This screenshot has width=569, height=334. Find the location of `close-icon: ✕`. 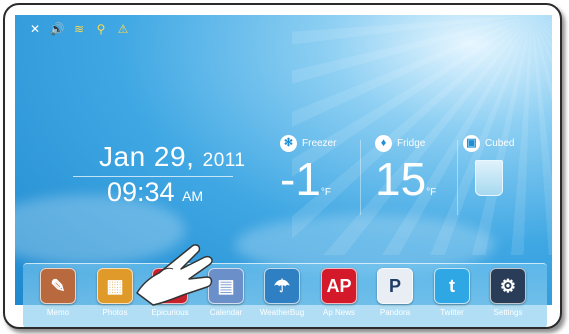

close-icon: ✕ is located at coordinates (35, 29).